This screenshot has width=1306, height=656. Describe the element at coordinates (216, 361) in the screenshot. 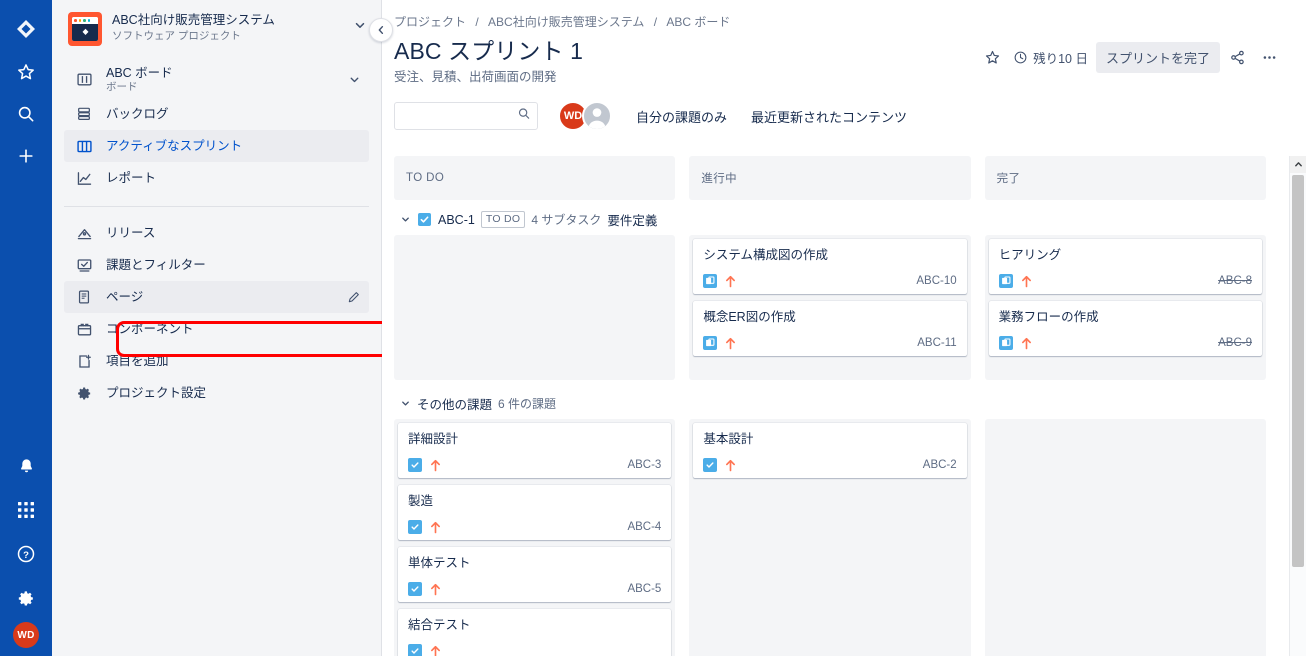

I see `sidebar-item-add-item: 項目を追加` at that location.